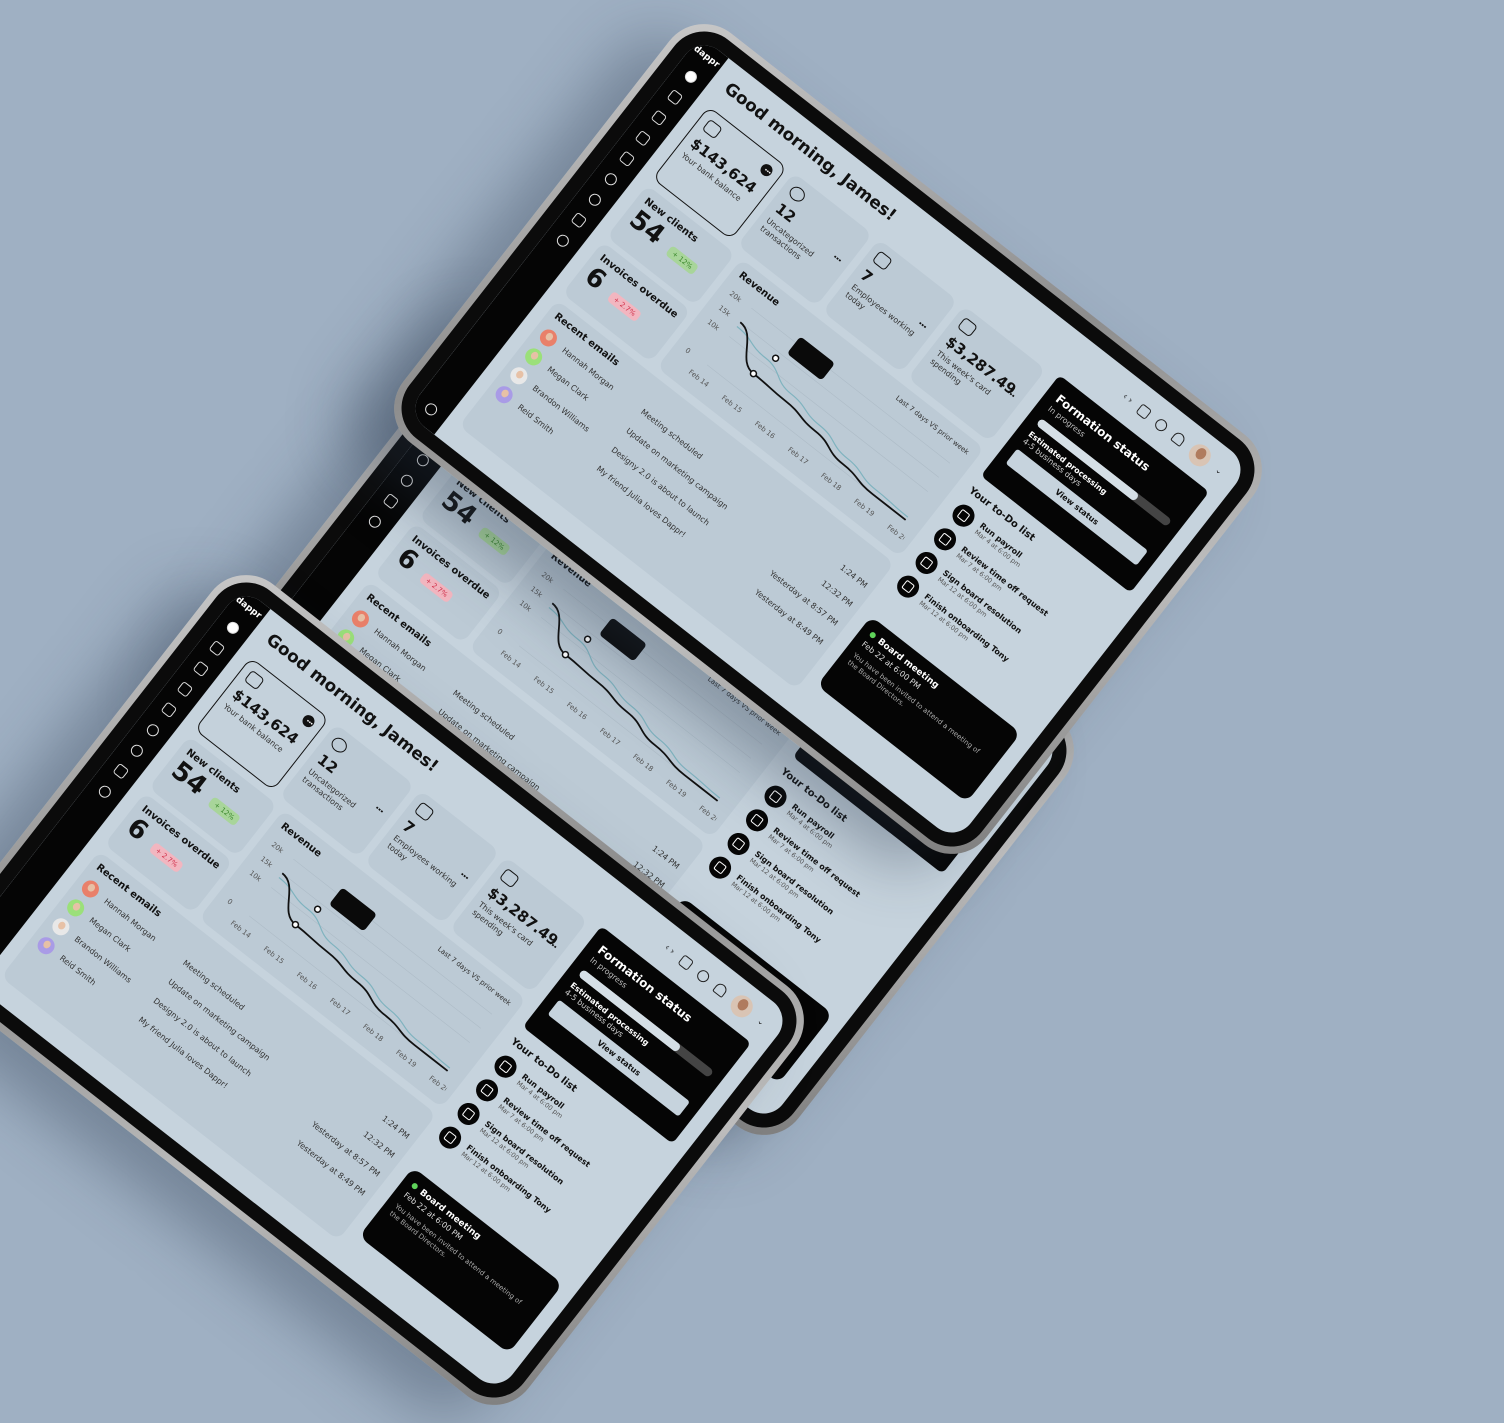  What do you see at coordinates (431, 409) in the screenshot?
I see `gear-icon` at bounding box center [431, 409].